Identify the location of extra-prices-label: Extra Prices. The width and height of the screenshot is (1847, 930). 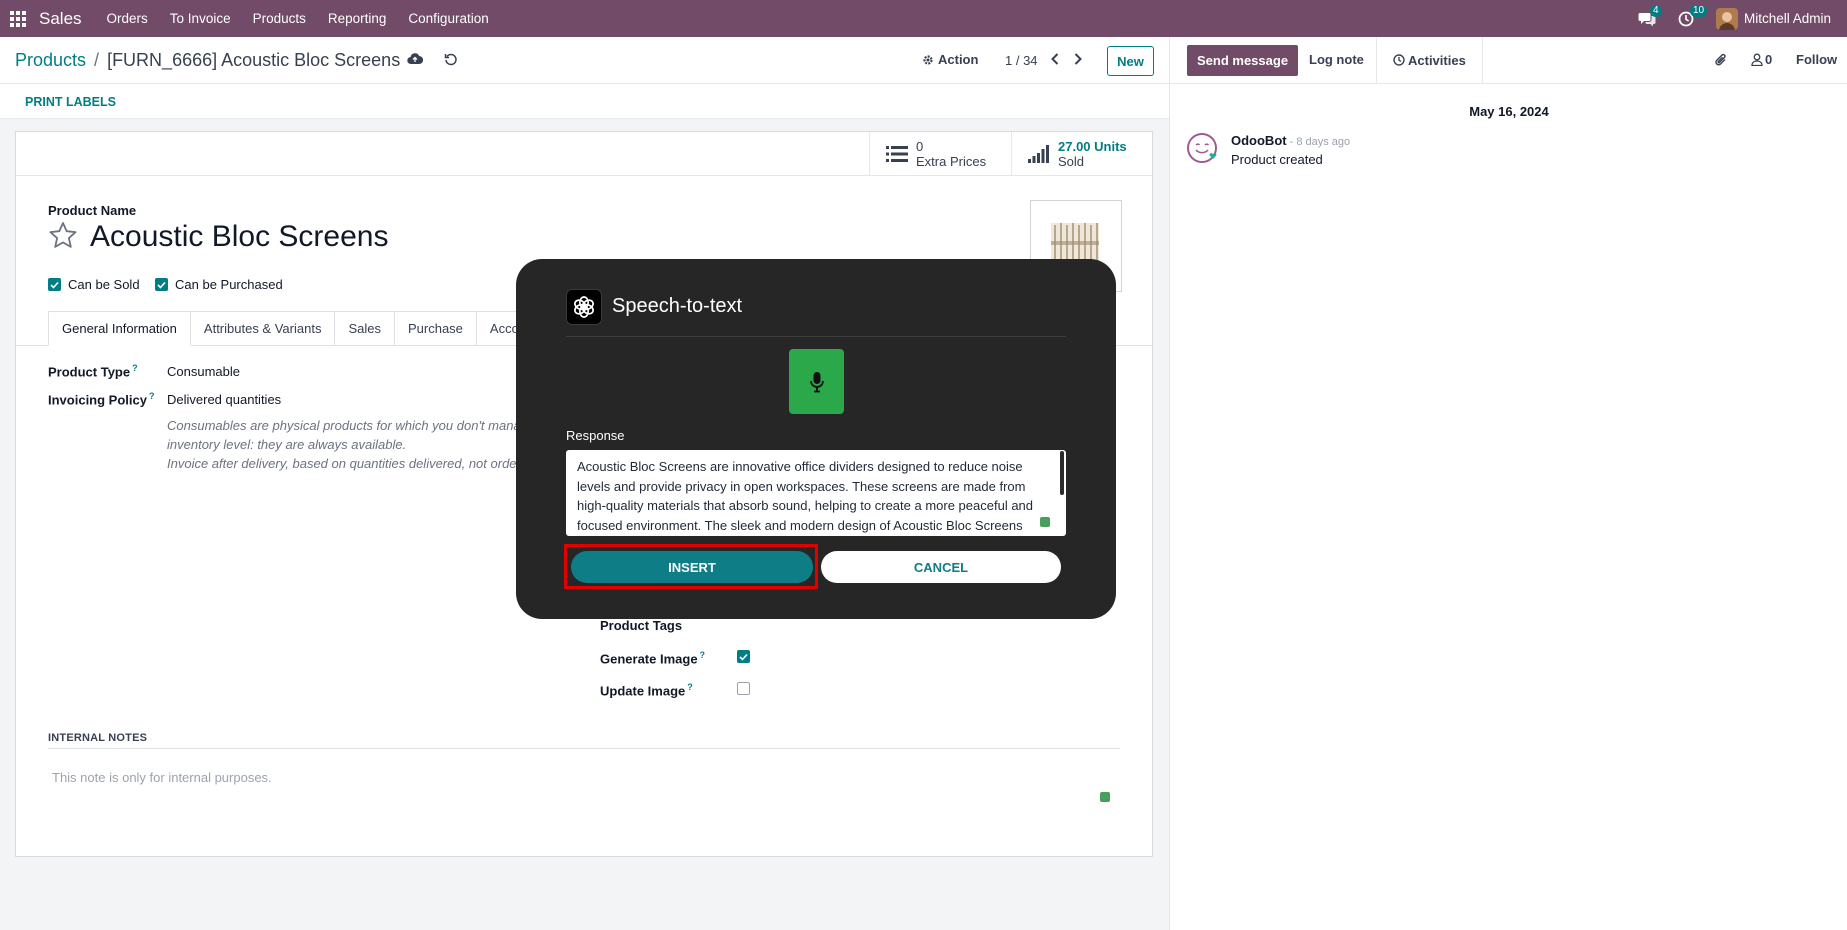
(951, 161).